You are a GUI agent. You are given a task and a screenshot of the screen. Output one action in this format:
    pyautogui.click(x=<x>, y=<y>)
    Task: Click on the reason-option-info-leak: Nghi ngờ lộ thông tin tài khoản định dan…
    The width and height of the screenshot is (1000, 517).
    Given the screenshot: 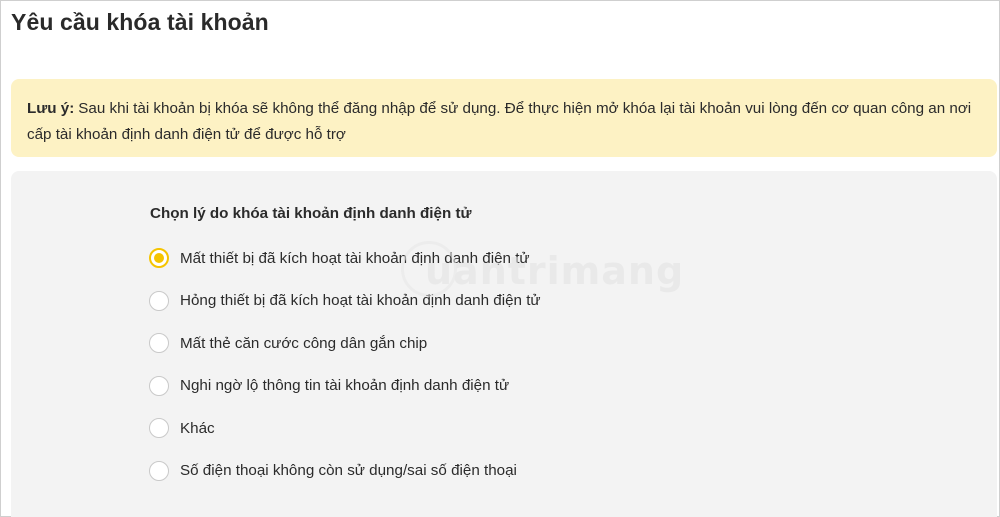 What is the action you would take?
    pyautogui.click(x=345, y=386)
    